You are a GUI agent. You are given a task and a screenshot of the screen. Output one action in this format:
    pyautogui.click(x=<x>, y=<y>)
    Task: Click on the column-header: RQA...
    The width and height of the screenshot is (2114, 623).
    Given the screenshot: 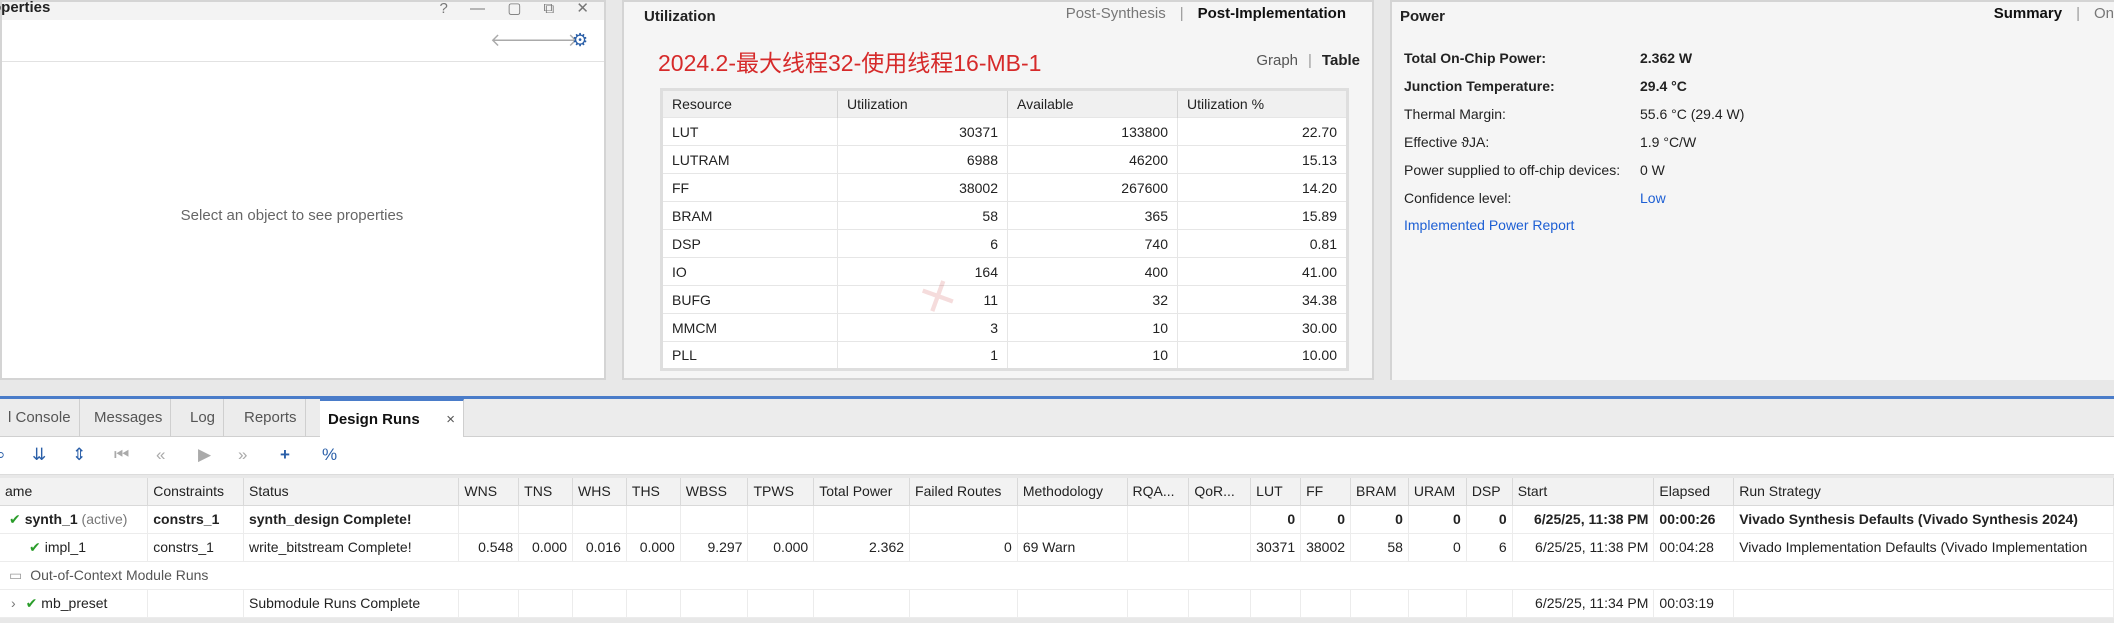 What is the action you would take?
    pyautogui.click(x=1158, y=492)
    